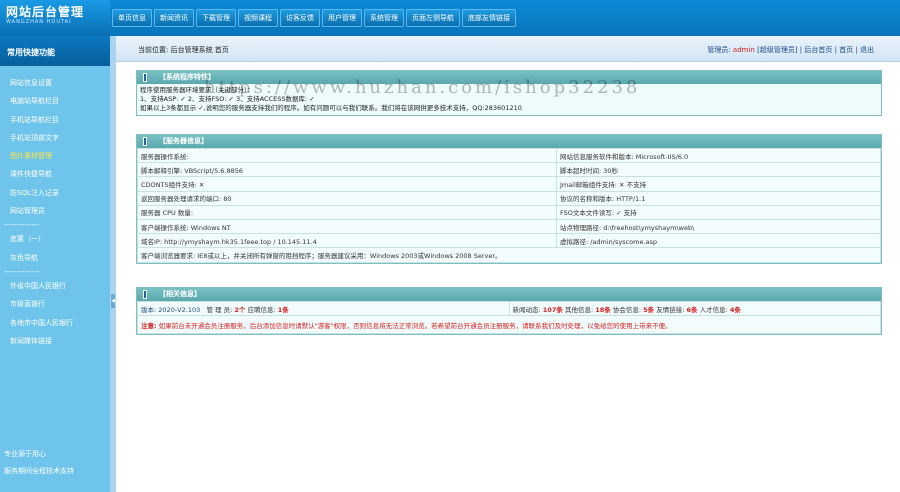 This screenshot has height=492, width=900. What do you see at coordinates (55, 258) in the screenshot?
I see `sidebar-item-gray-nav: 灰色导航` at bounding box center [55, 258].